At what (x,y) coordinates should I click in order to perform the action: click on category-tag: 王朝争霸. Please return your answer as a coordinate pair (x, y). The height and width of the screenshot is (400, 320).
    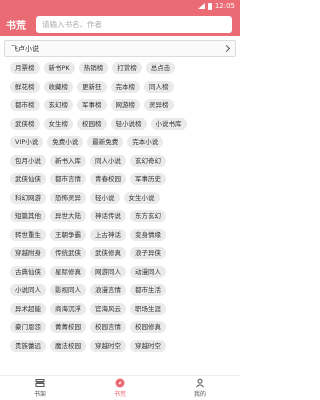
    Looking at the image, I should click on (68, 234).